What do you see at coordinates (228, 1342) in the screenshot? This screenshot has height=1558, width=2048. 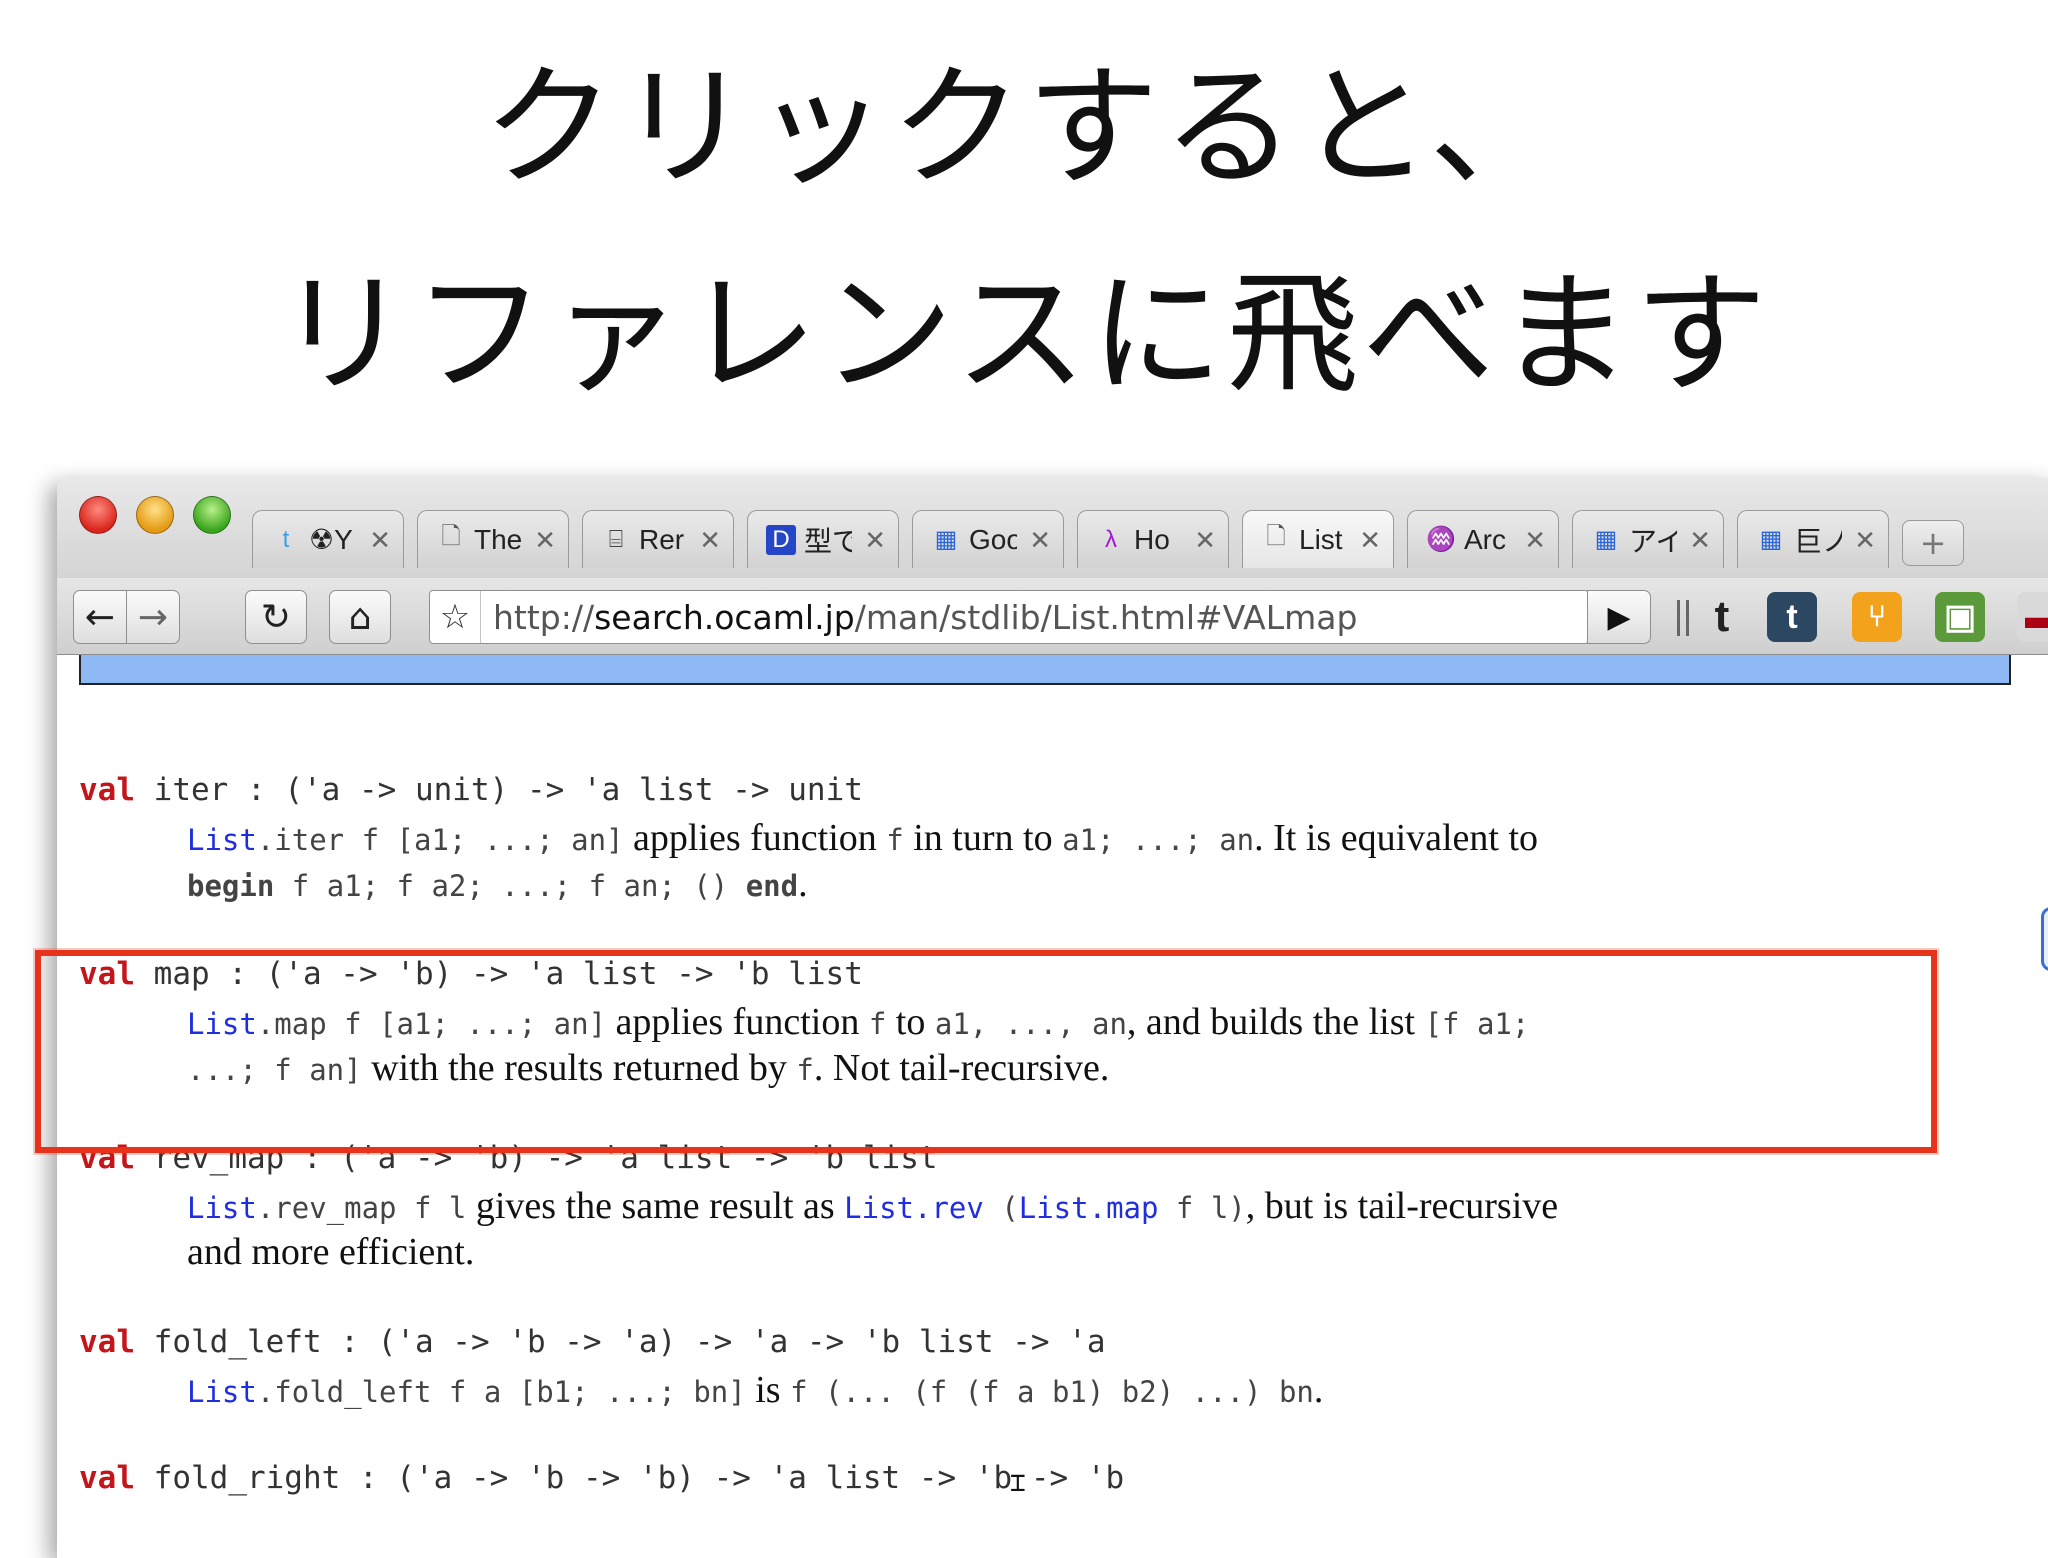 I see `function-name: fold_left` at bounding box center [228, 1342].